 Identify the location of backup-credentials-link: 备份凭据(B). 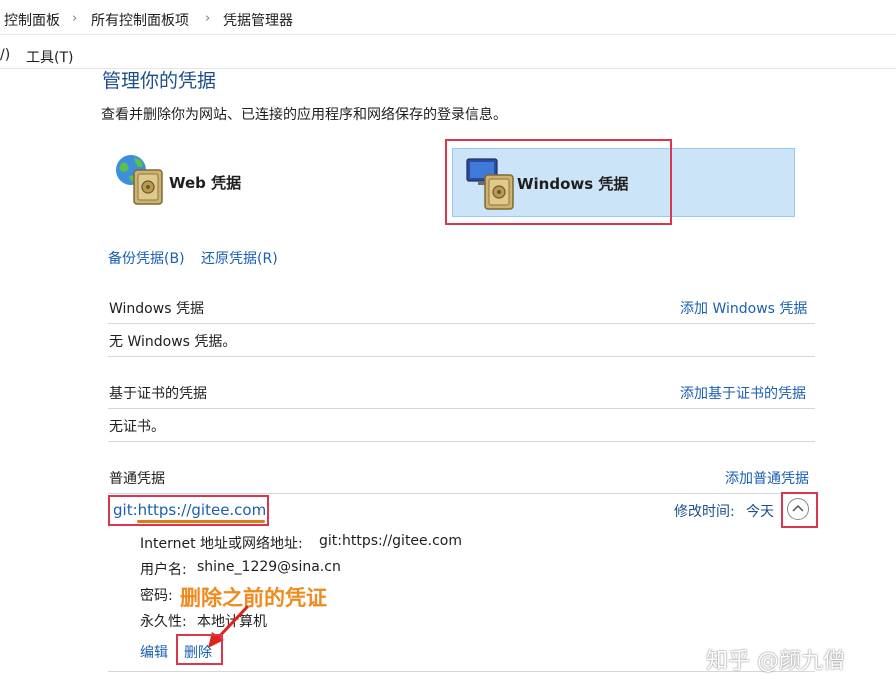
(146, 258).